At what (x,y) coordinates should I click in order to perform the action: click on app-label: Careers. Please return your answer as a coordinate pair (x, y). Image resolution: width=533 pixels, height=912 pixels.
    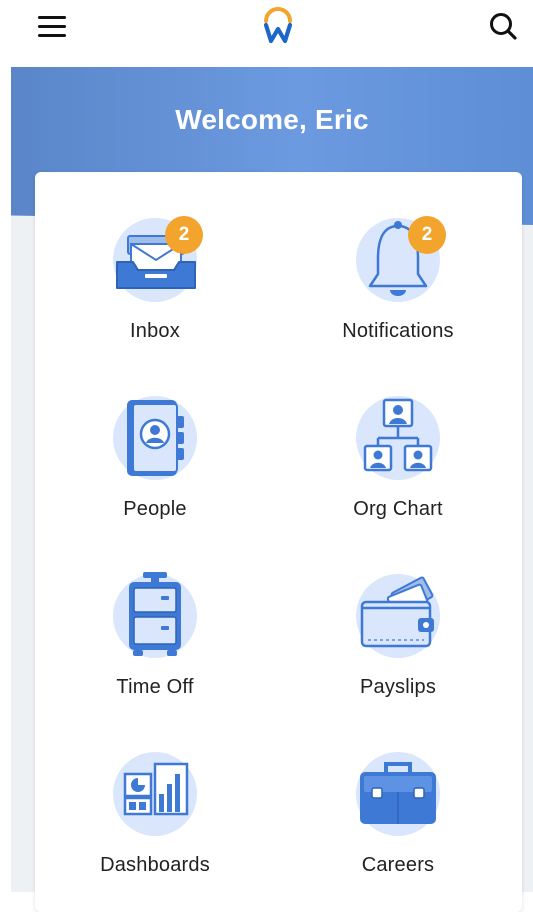
    Looking at the image, I should click on (398, 865).